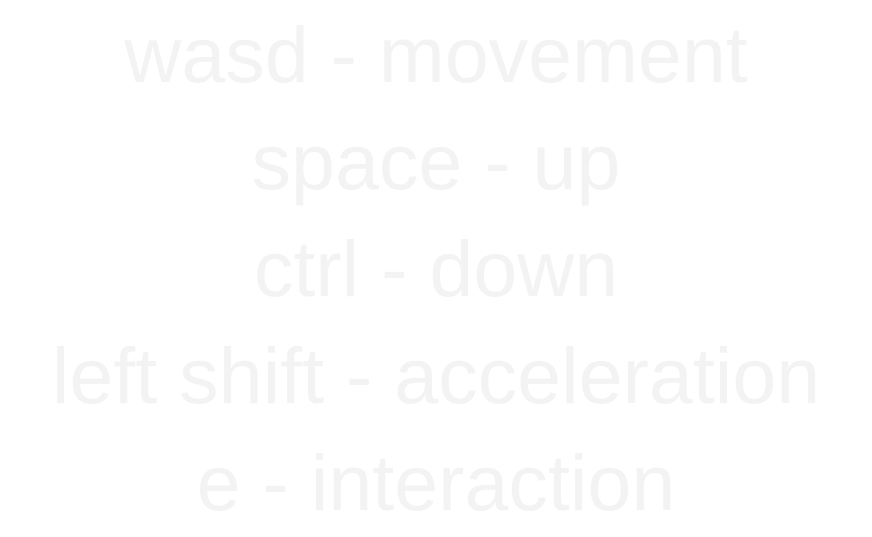 The height and width of the screenshot is (537, 872). What do you see at coordinates (436, 375) in the screenshot?
I see `control-hint-acceleration: left shift - acceleration` at bounding box center [436, 375].